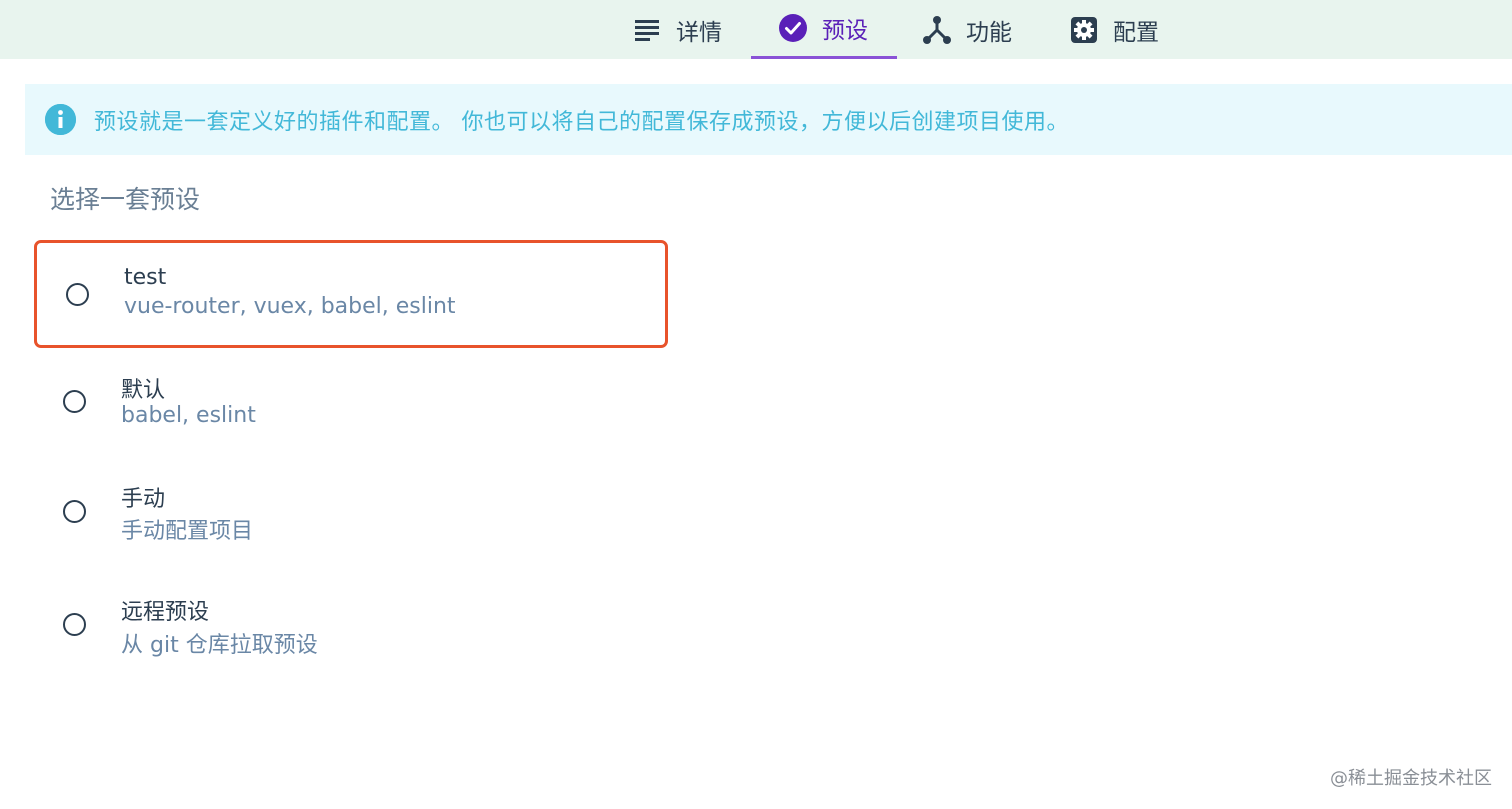  Describe the element at coordinates (145, 277) in the screenshot. I see `preset-name: test` at that location.